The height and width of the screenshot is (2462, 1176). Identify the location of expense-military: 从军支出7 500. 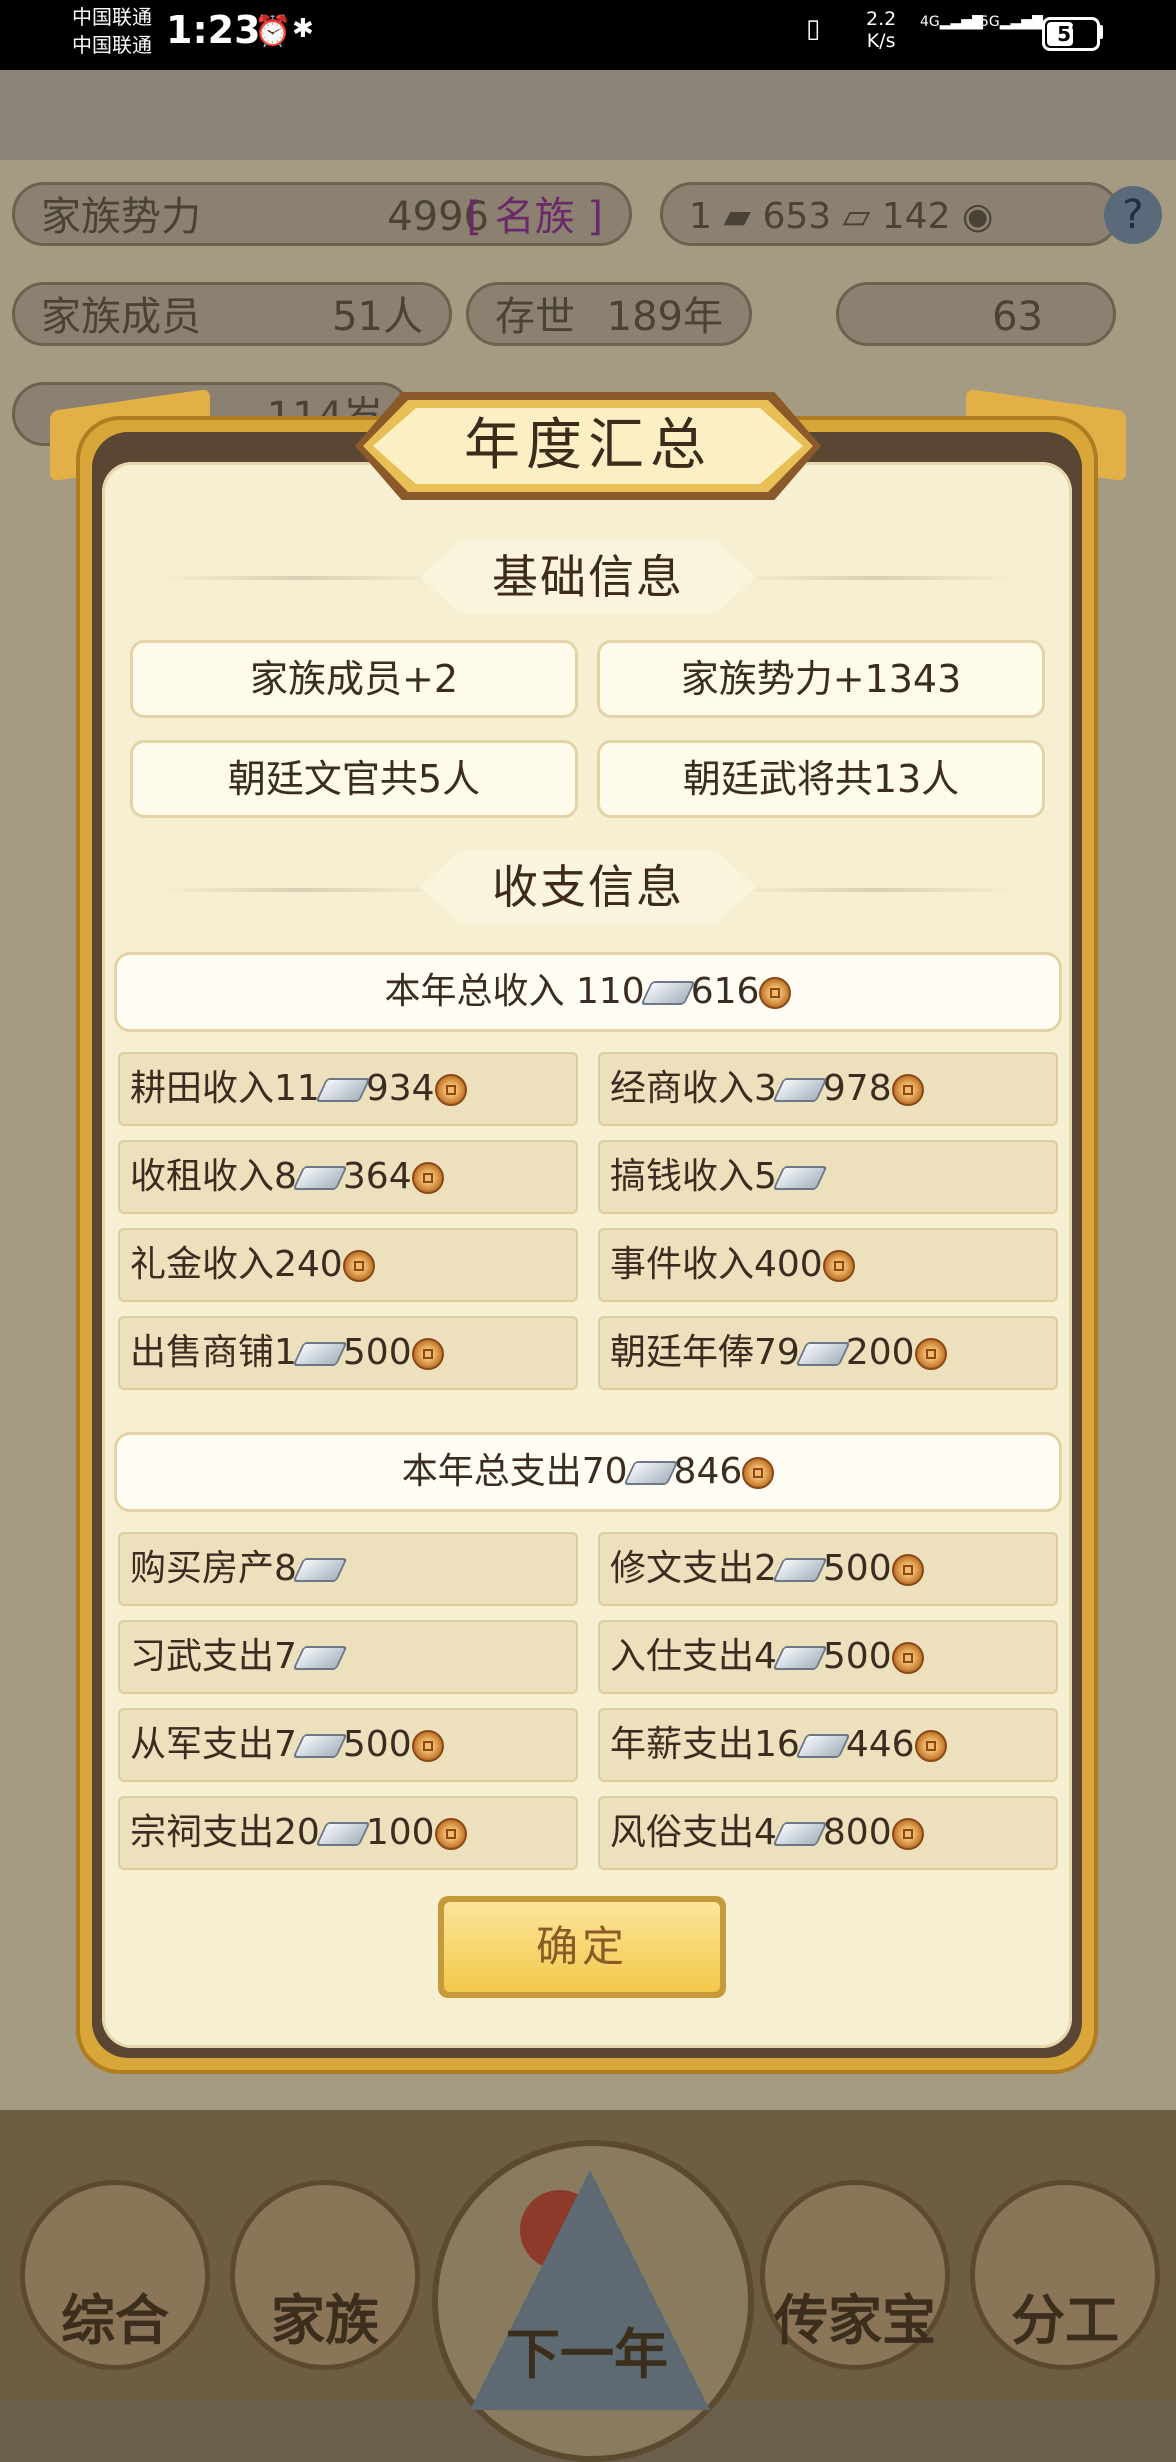
(348, 1745).